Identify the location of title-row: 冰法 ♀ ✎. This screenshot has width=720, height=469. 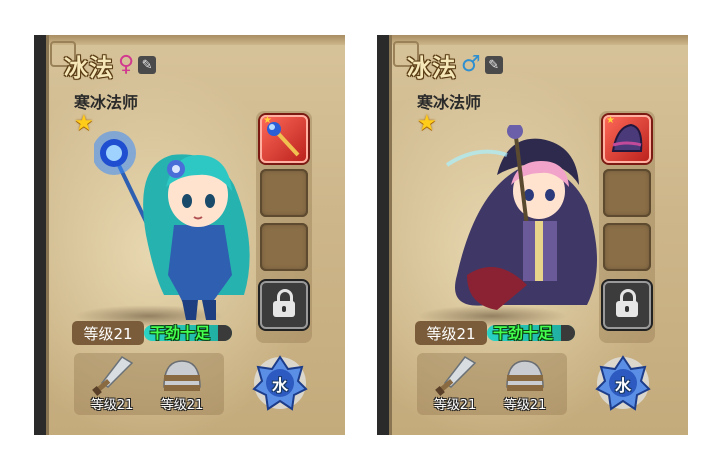
(110, 65).